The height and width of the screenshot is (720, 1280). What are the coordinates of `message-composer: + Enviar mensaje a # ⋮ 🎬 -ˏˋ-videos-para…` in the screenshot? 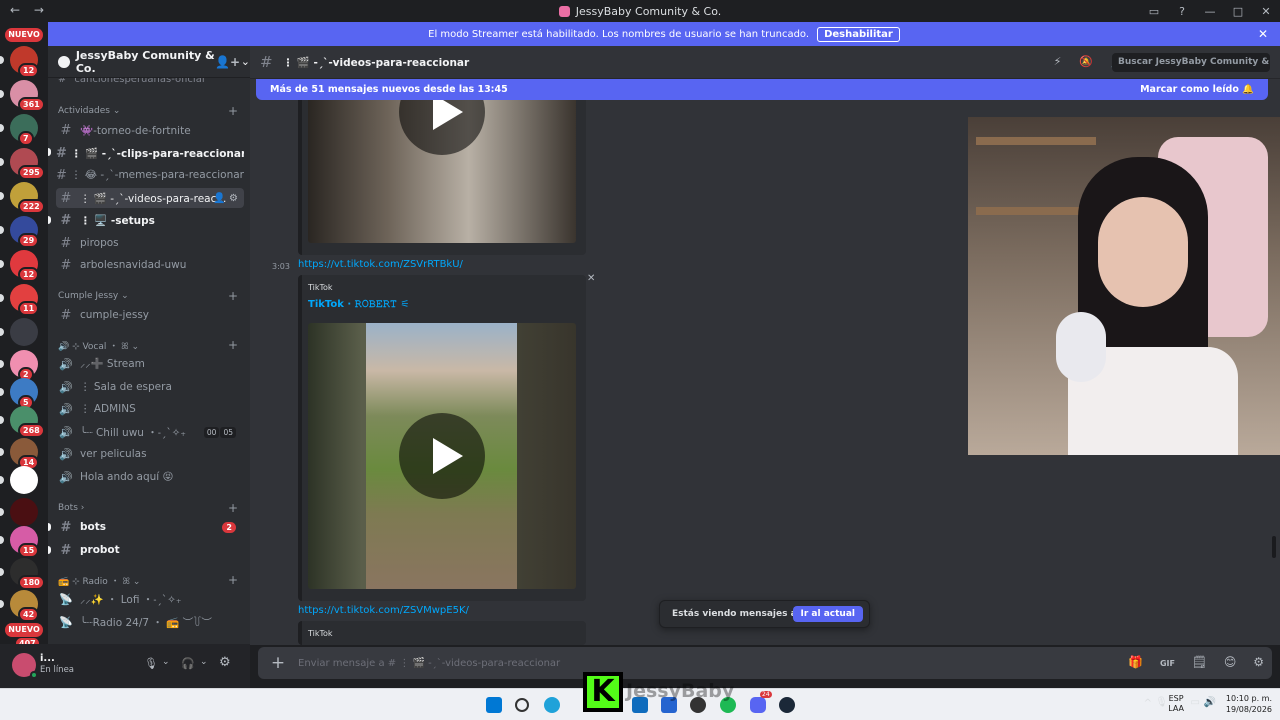 It's located at (765, 663).